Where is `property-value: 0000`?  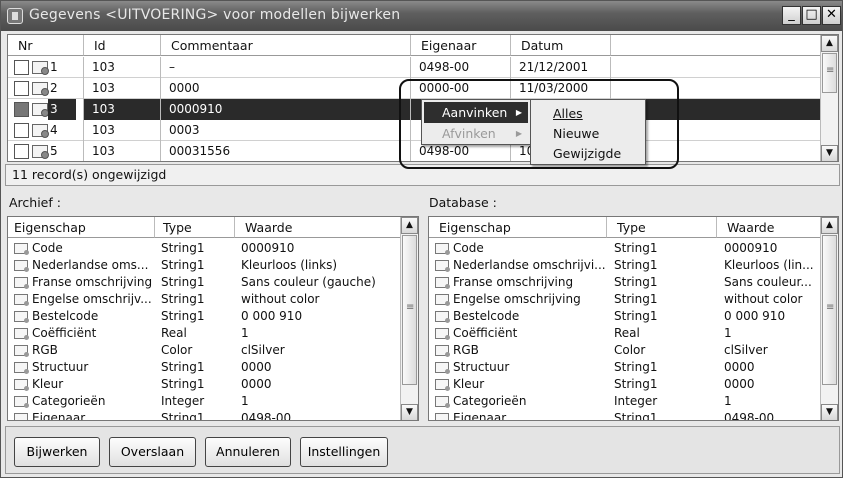 property-value: 0000 is located at coordinates (256, 367).